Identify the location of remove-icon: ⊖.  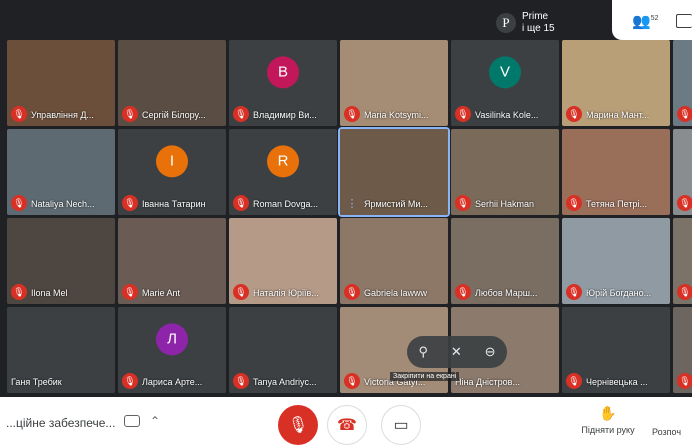
(490, 352).